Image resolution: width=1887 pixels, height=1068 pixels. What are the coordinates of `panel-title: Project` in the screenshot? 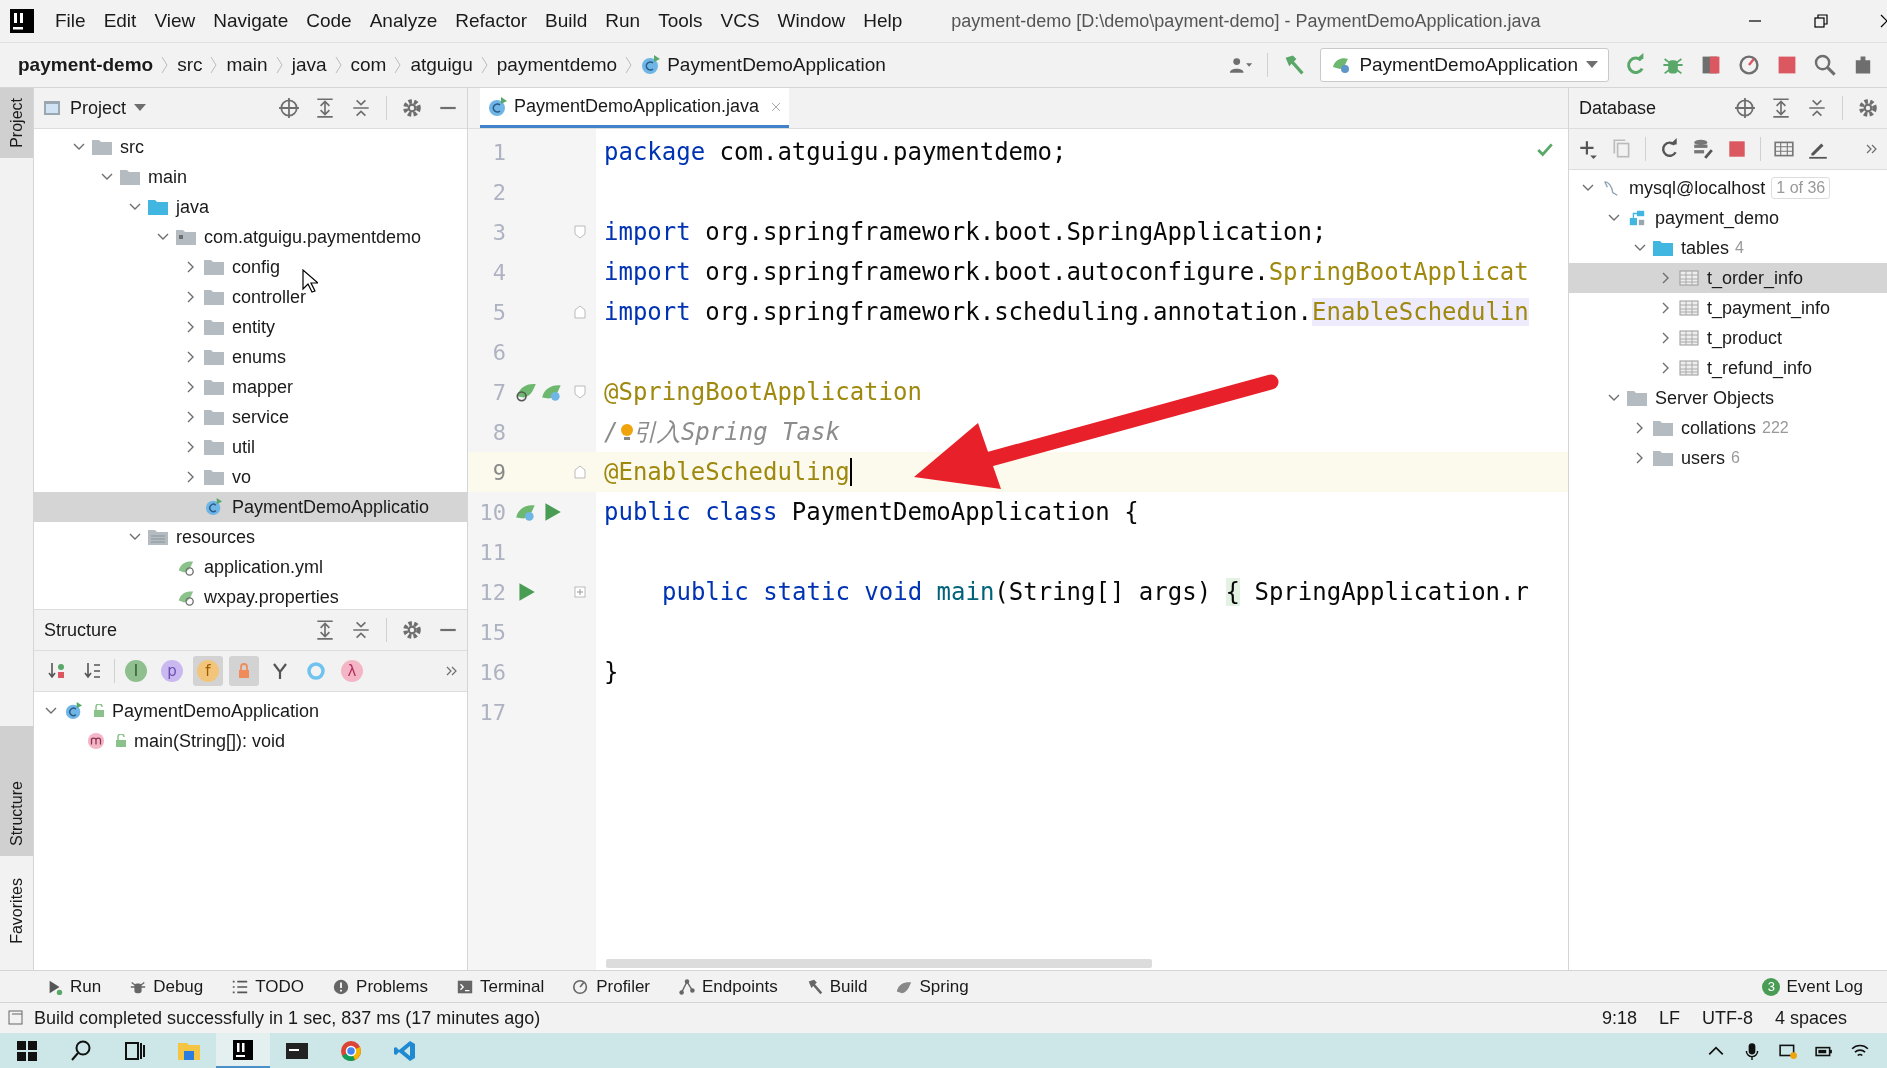 It's located at (94, 108).